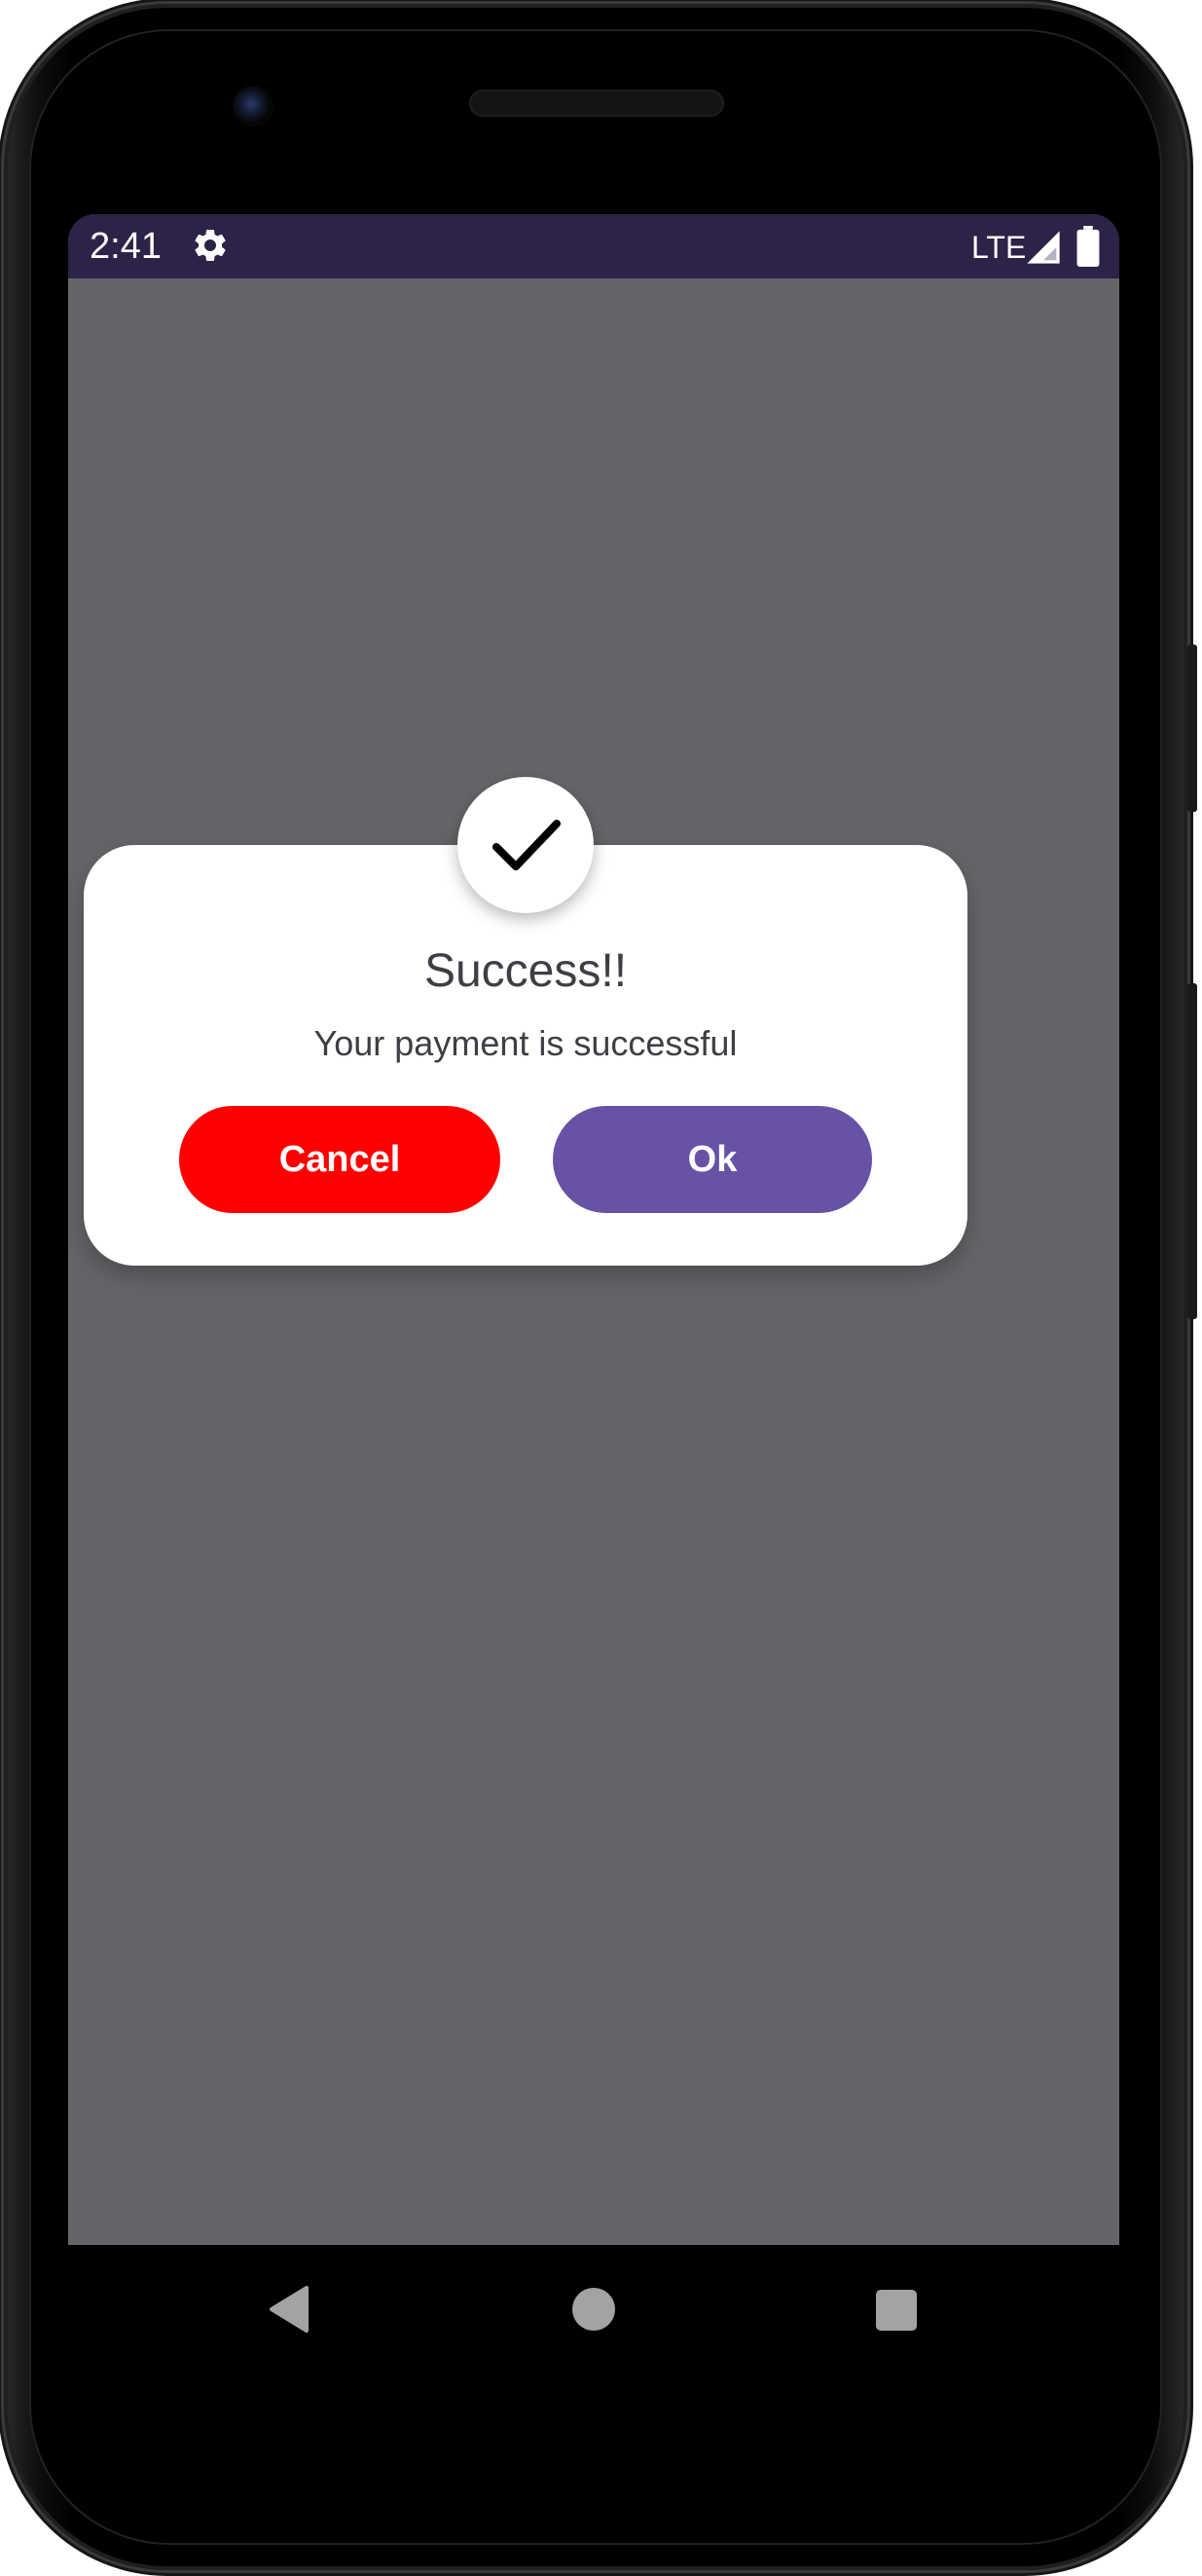 The width and height of the screenshot is (1202, 2576). What do you see at coordinates (289, 2309) in the screenshot?
I see `back-icon` at bounding box center [289, 2309].